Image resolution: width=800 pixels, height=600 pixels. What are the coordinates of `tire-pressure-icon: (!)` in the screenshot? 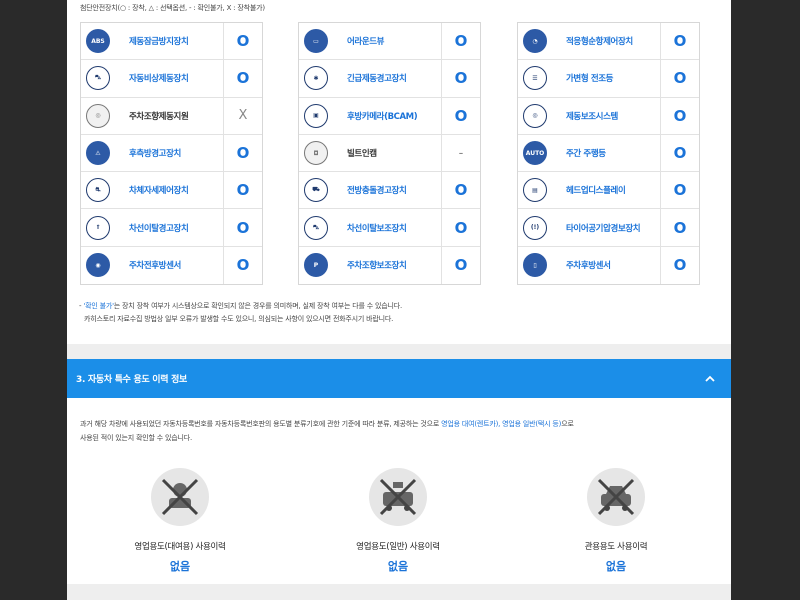 It's located at (535, 227).